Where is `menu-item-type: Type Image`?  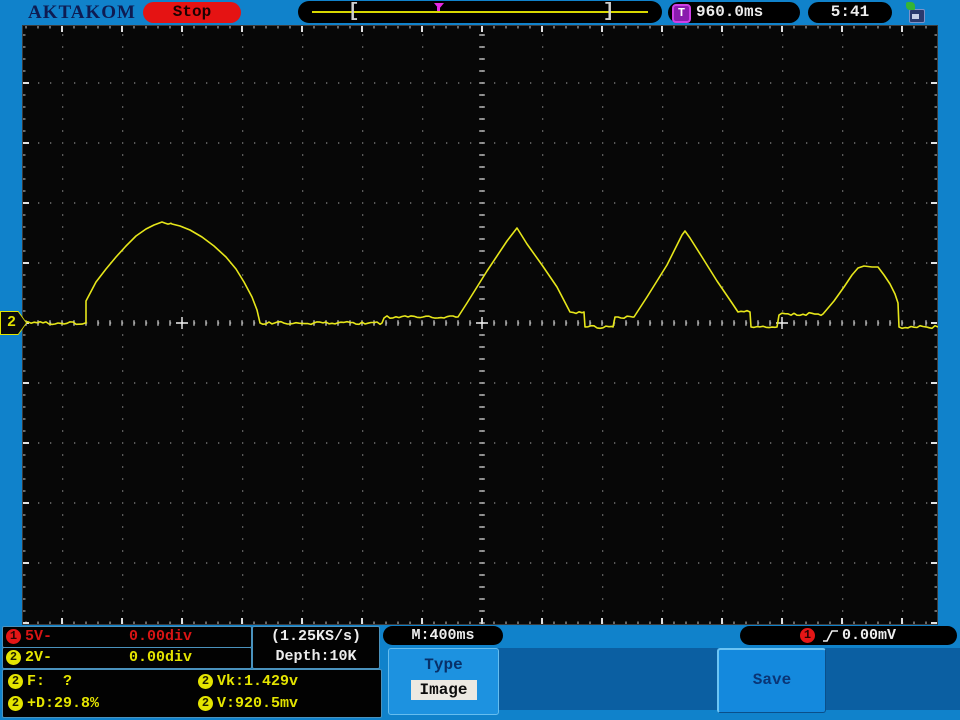
menu-item-type: Type Image is located at coordinates (443, 681).